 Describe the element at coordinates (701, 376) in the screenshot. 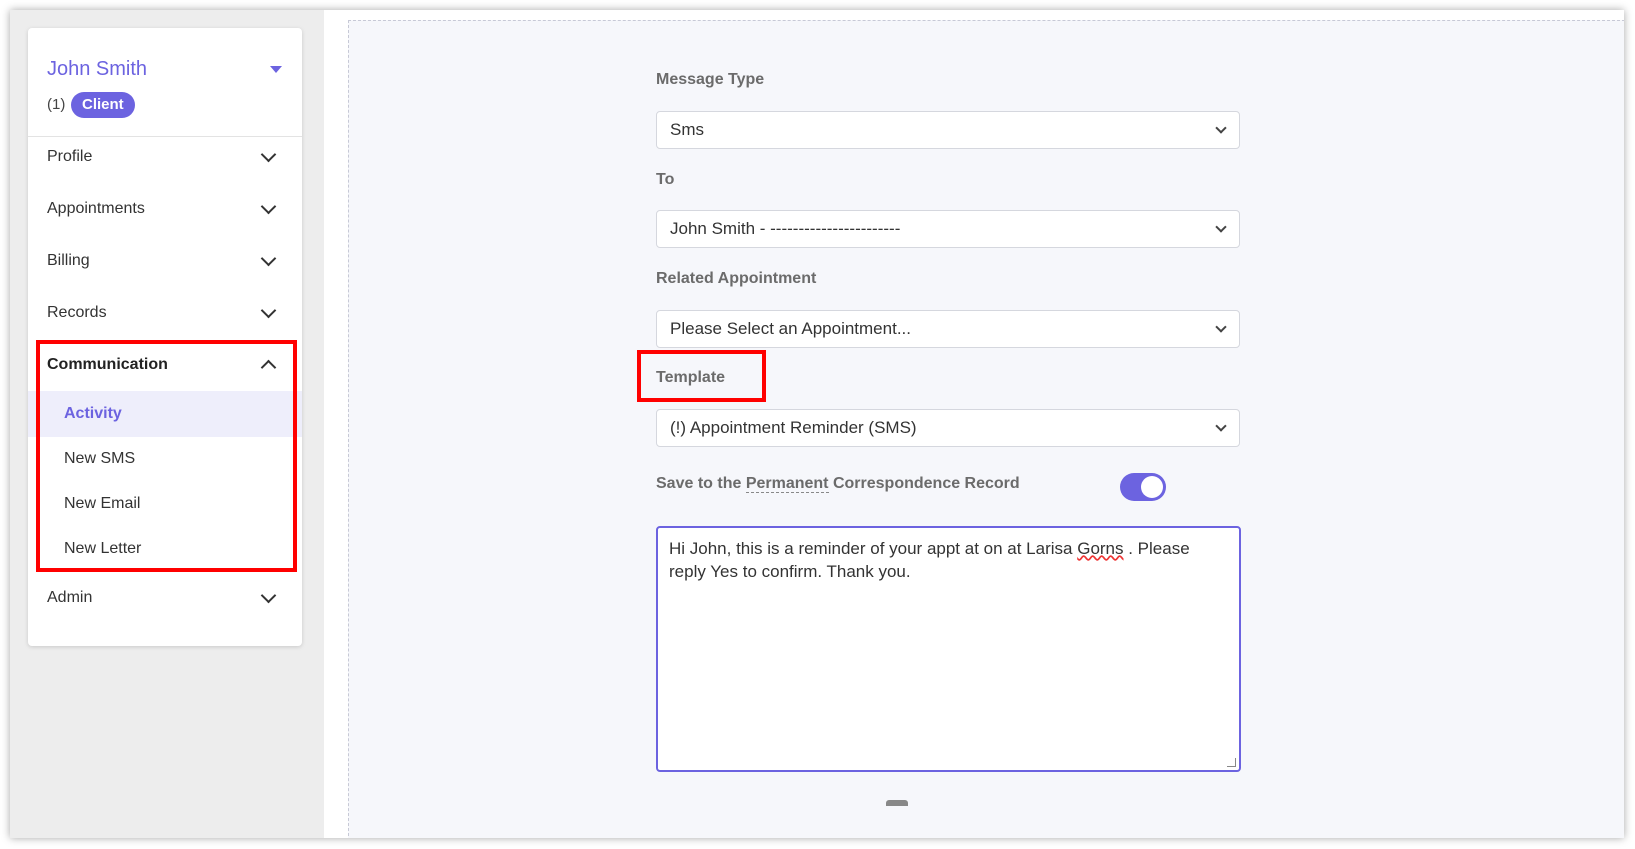

I see `highlight-box-template` at that location.